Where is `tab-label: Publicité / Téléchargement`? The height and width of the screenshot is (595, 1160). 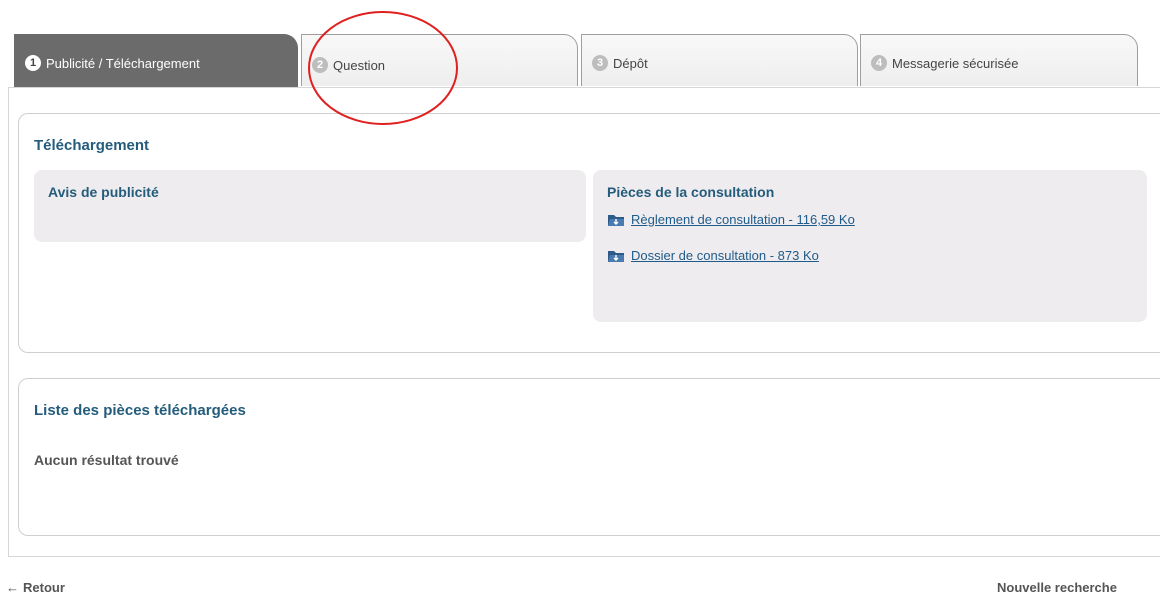
tab-label: Publicité / Téléchargement is located at coordinates (123, 63).